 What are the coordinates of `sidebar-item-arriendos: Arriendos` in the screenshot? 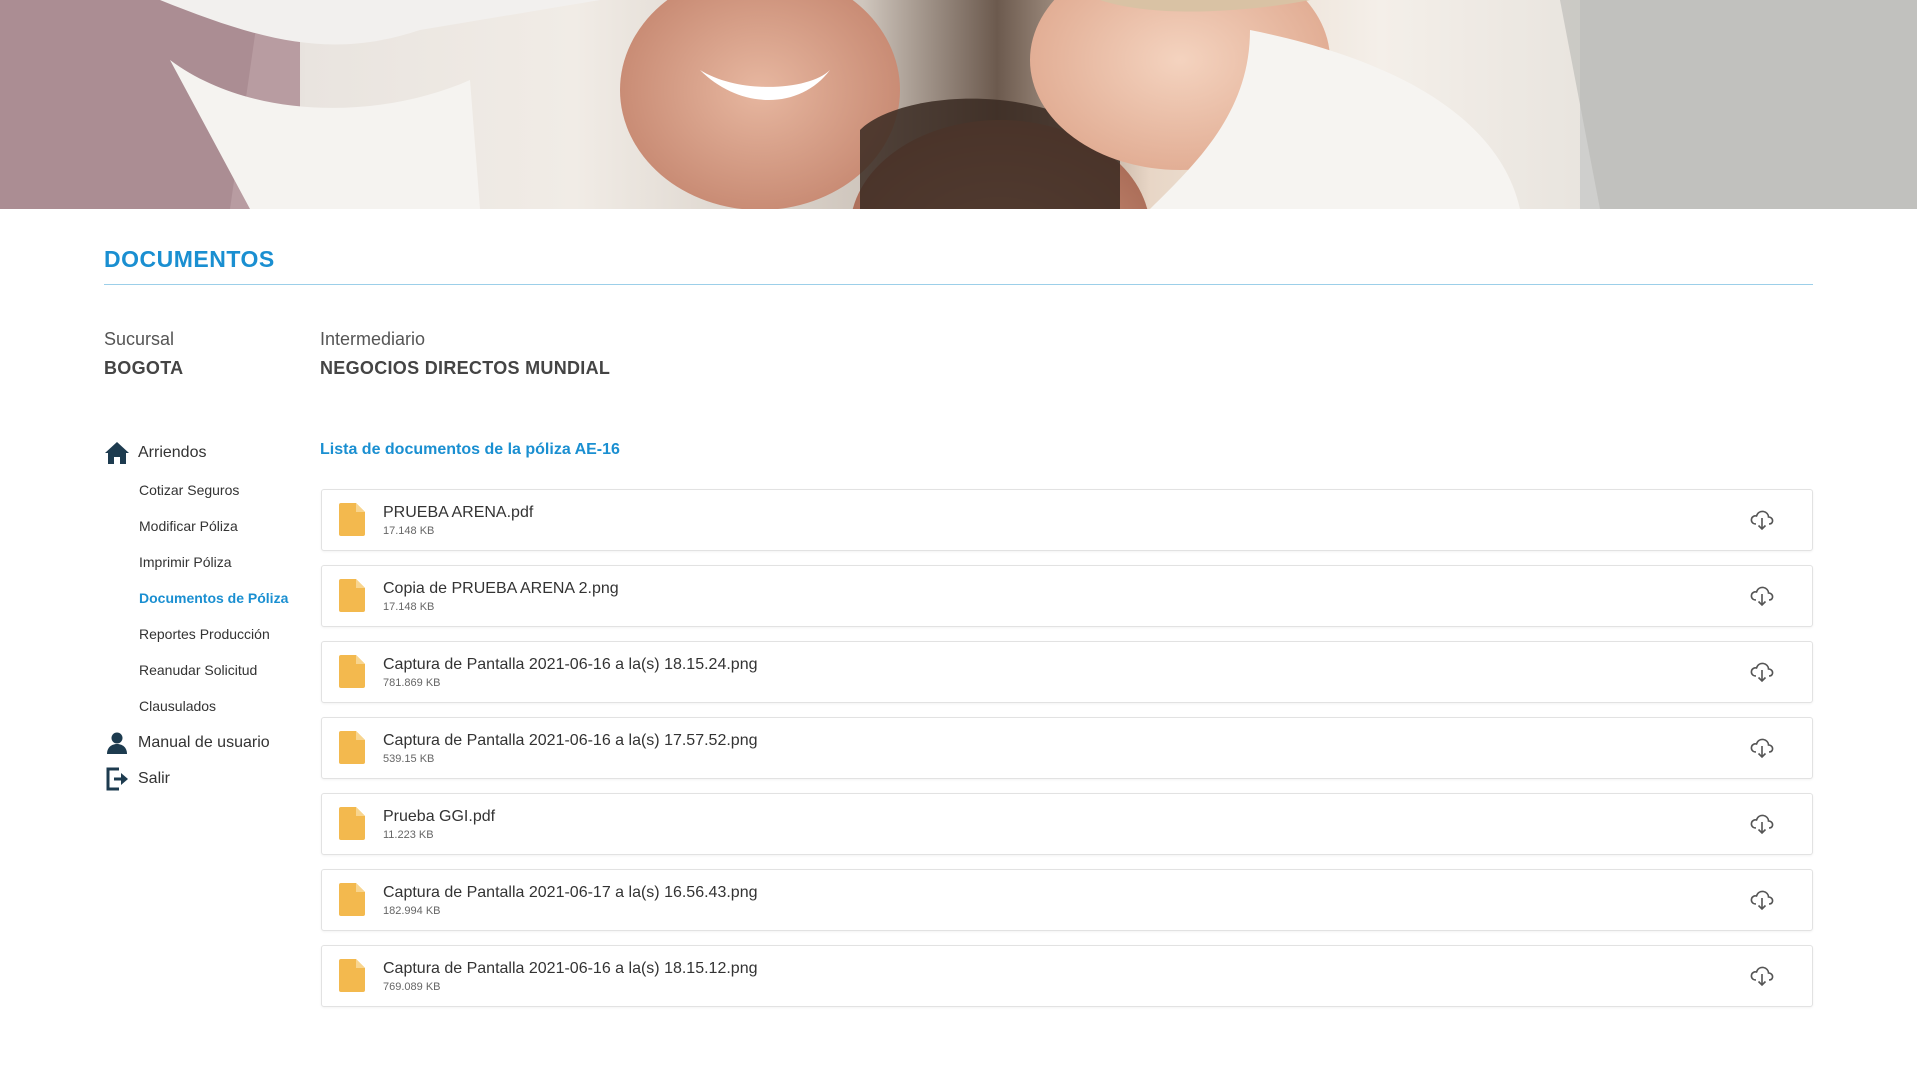 It's located at (214, 453).